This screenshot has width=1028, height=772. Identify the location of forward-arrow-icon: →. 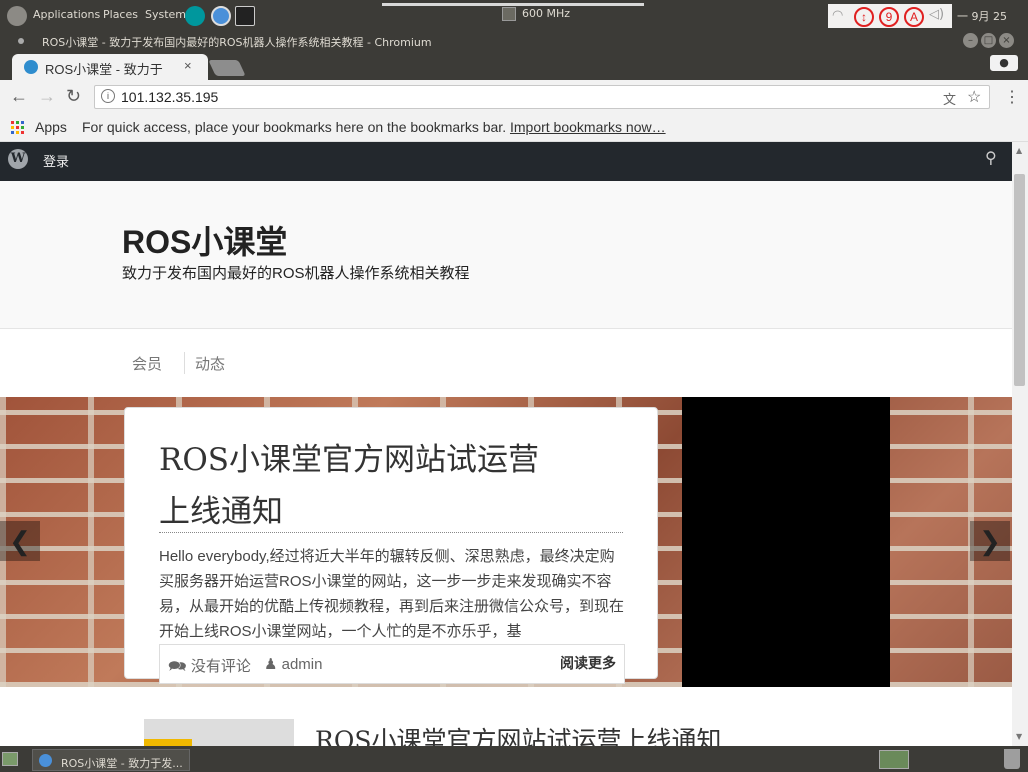
(47, 96).